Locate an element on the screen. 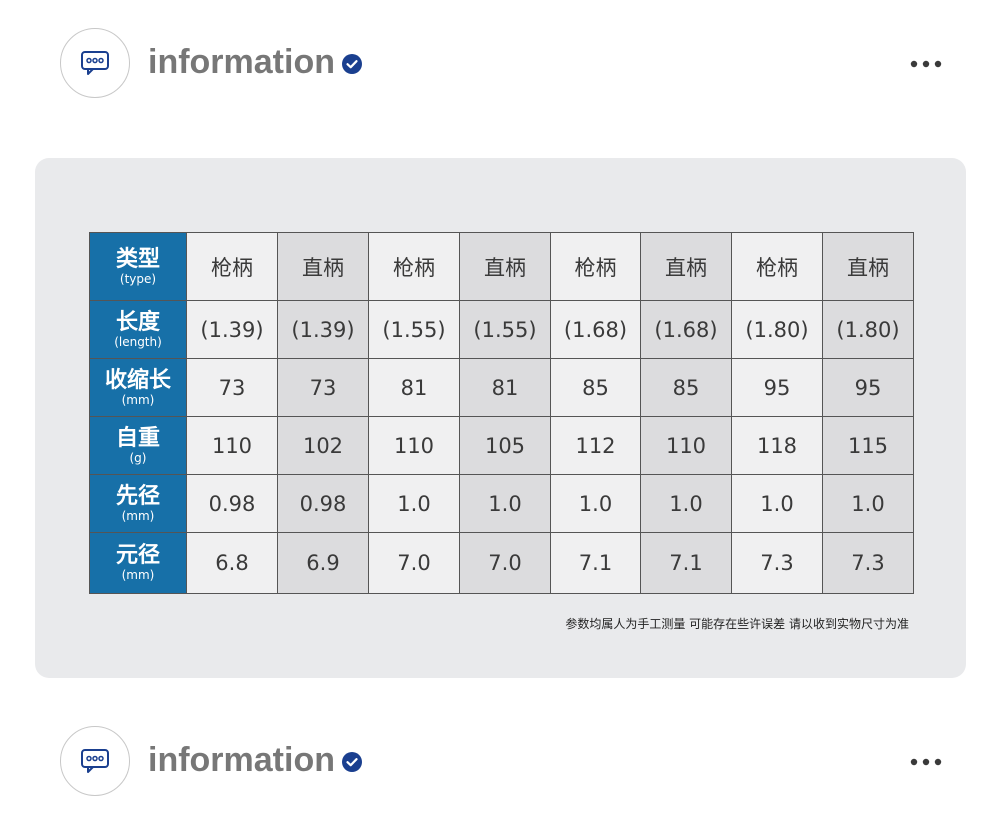 This screenshot has width=1000, height=816. row-header: 元径 (mm) is located at coordinates (138, 563).